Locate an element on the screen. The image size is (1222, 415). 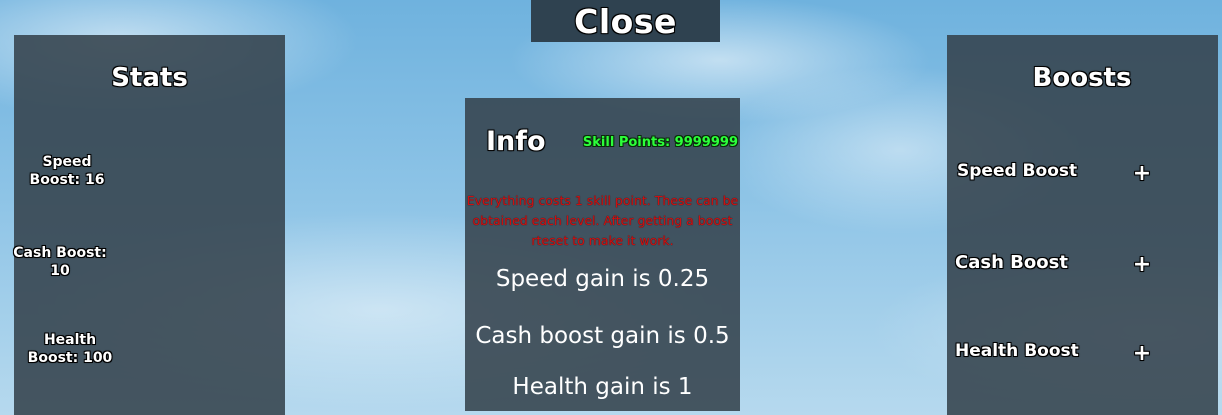
cash-boost-stat-line2: 10 is located at coordinates (60, 271).